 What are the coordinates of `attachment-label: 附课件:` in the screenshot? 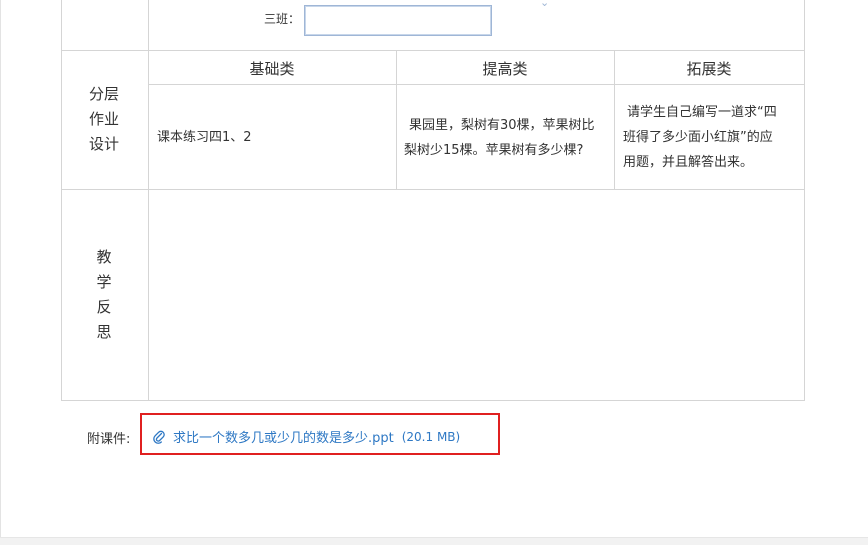 It's located at (109, 439).